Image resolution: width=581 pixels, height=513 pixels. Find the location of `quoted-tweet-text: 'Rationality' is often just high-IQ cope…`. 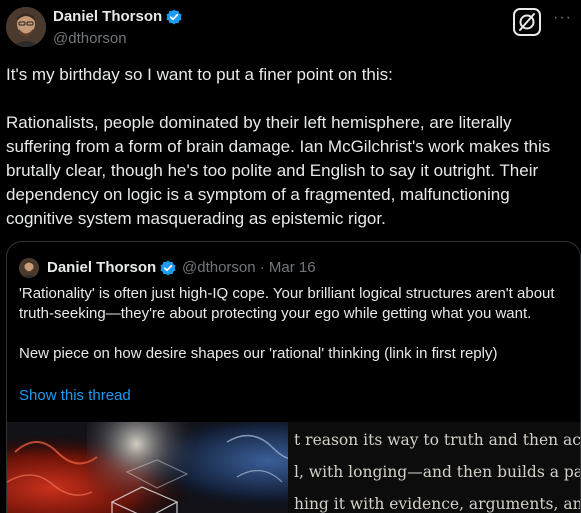

quoted-tweet-text: 'Rationality' is often just high-IQ cope… is located at coordinates (287, 323).